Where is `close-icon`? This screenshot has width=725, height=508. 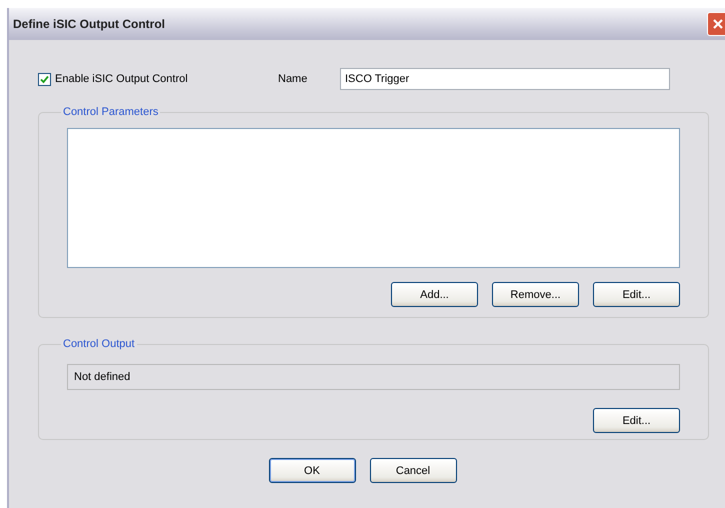
close-icon is located at coordinates (718, 24).